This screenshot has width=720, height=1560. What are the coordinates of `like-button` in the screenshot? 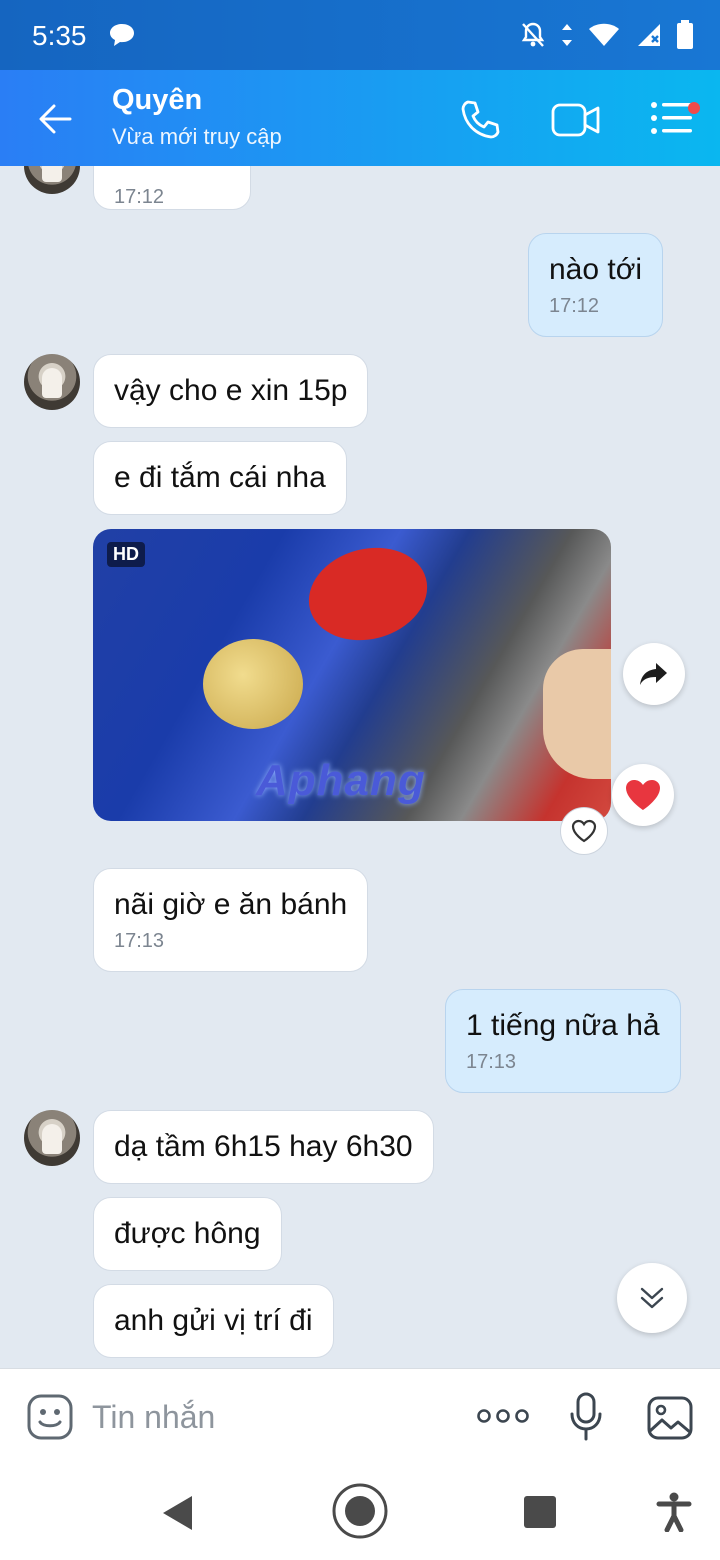 It's located at (584, 831).